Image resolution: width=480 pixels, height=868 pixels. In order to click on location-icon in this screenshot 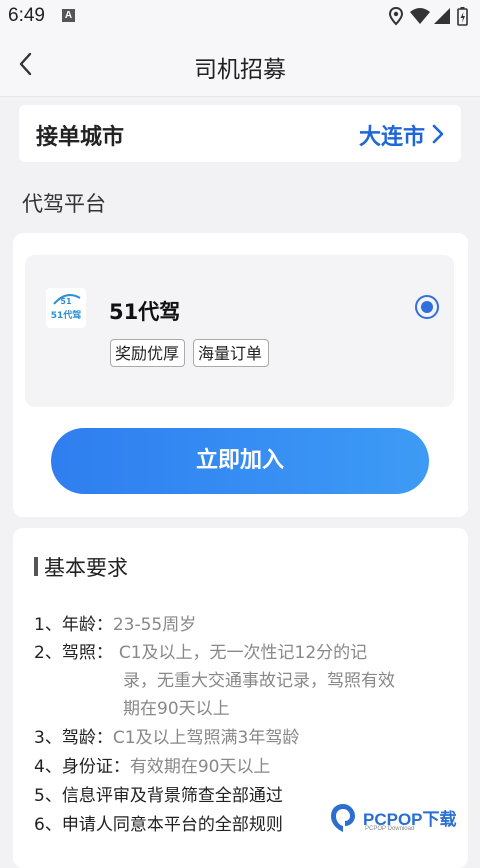, I will do `click(396, 16)`.